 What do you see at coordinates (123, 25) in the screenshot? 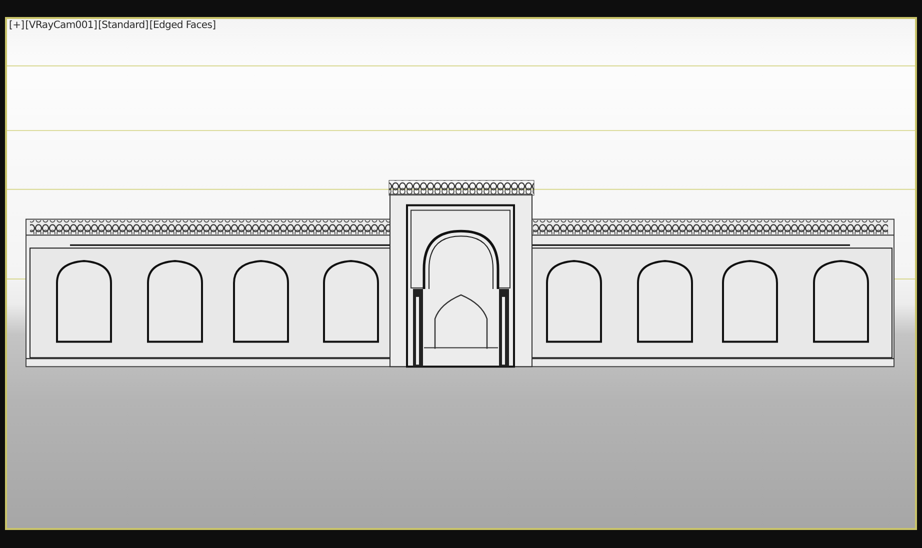
I see `viewport-label: [Standard]` at bounding box center [123, 25].